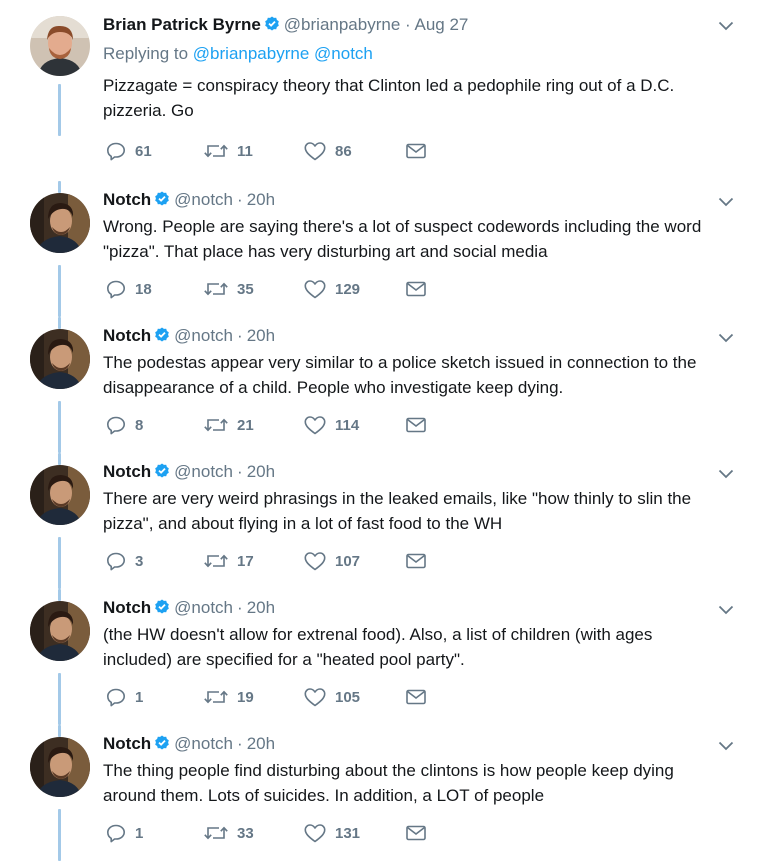 This screenshot has height=861, width=773. What do you see at coordinates (342, 24) in the screenshot?
I see `author-handle: @brianpabyrne` at bounding box center [342, 24].